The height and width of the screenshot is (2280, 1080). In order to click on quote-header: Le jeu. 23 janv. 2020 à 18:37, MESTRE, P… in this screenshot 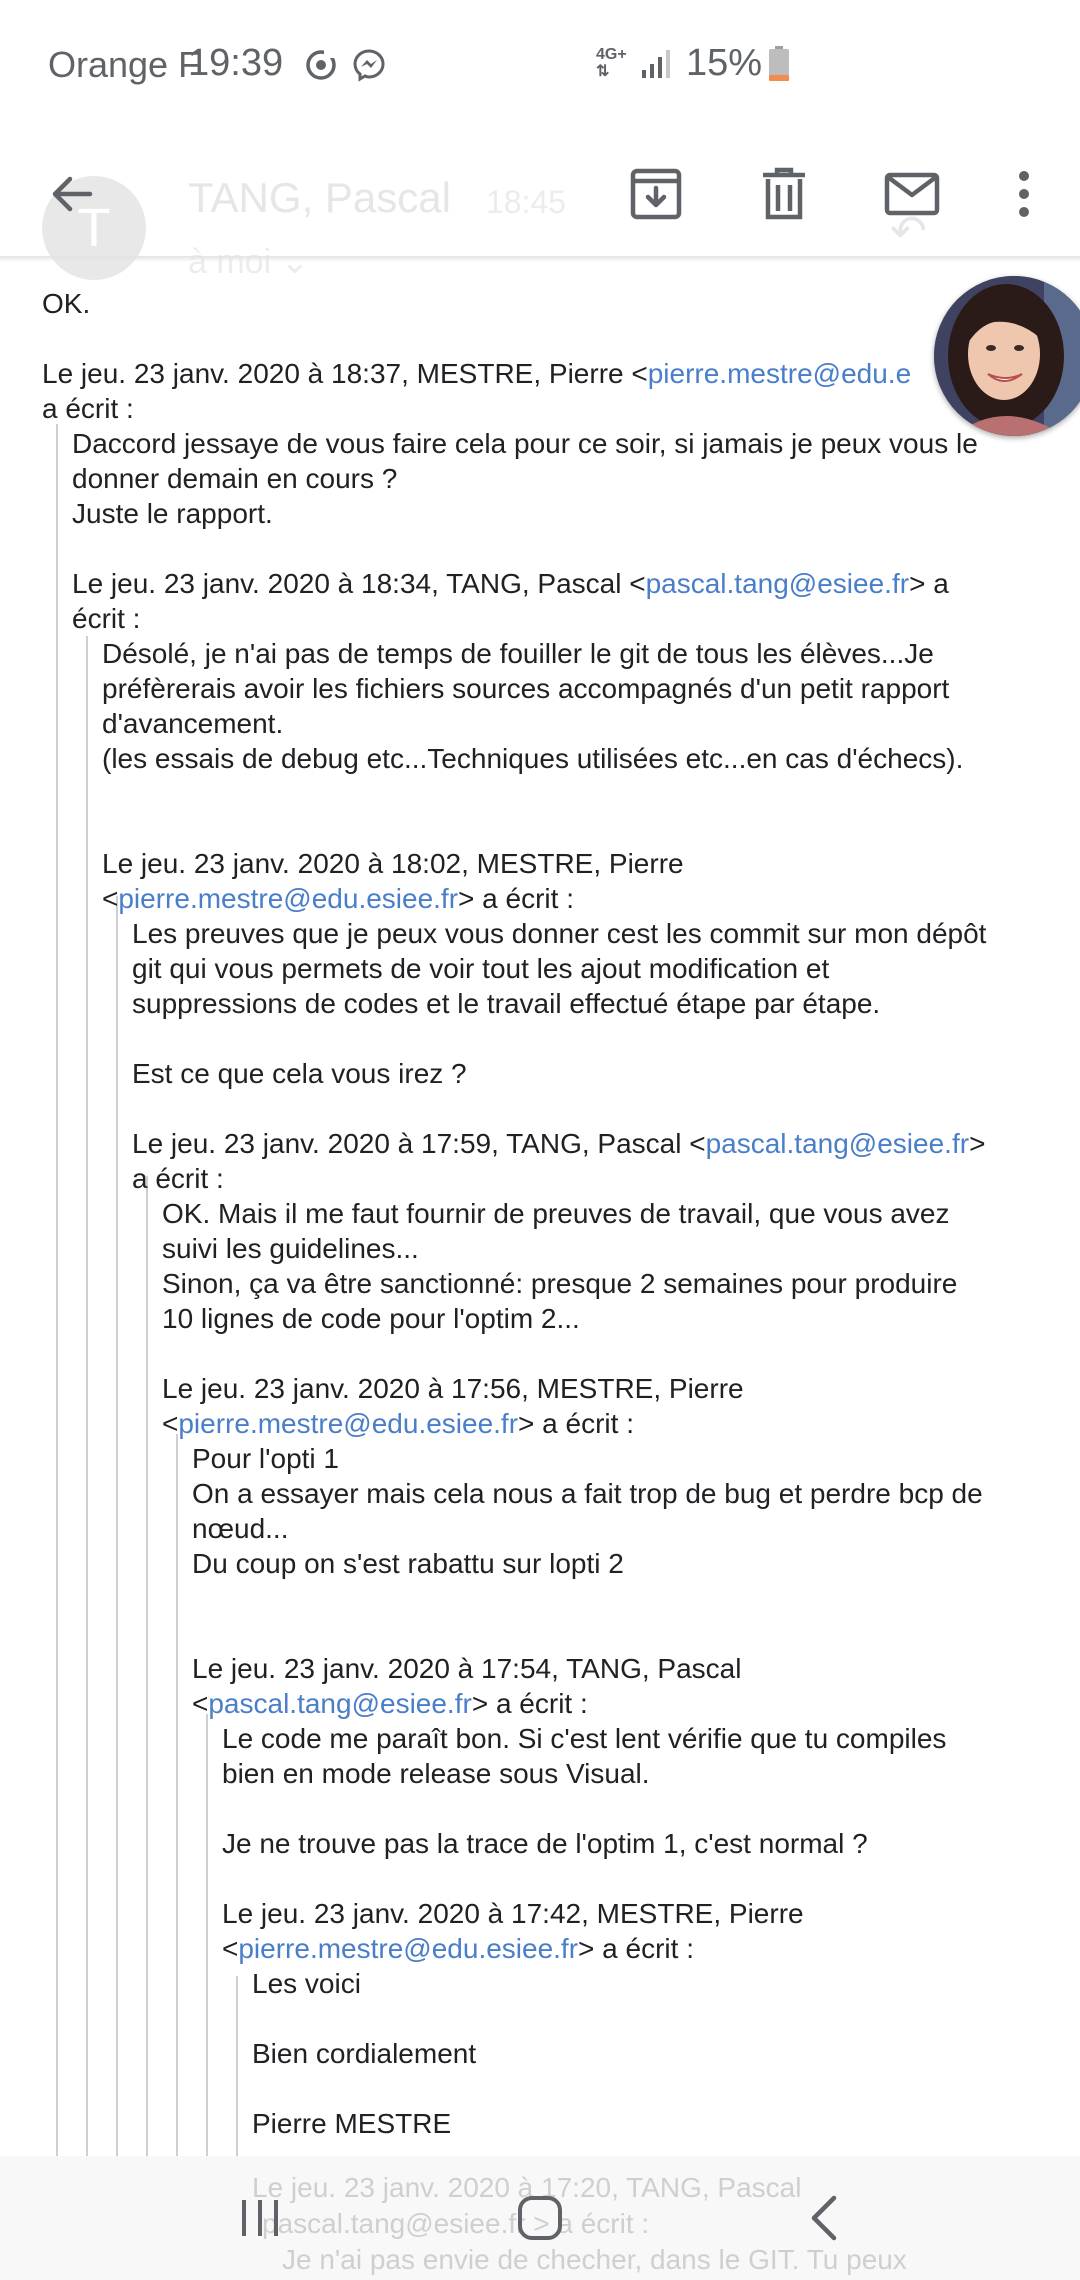, I will do `click(477, 373)`.